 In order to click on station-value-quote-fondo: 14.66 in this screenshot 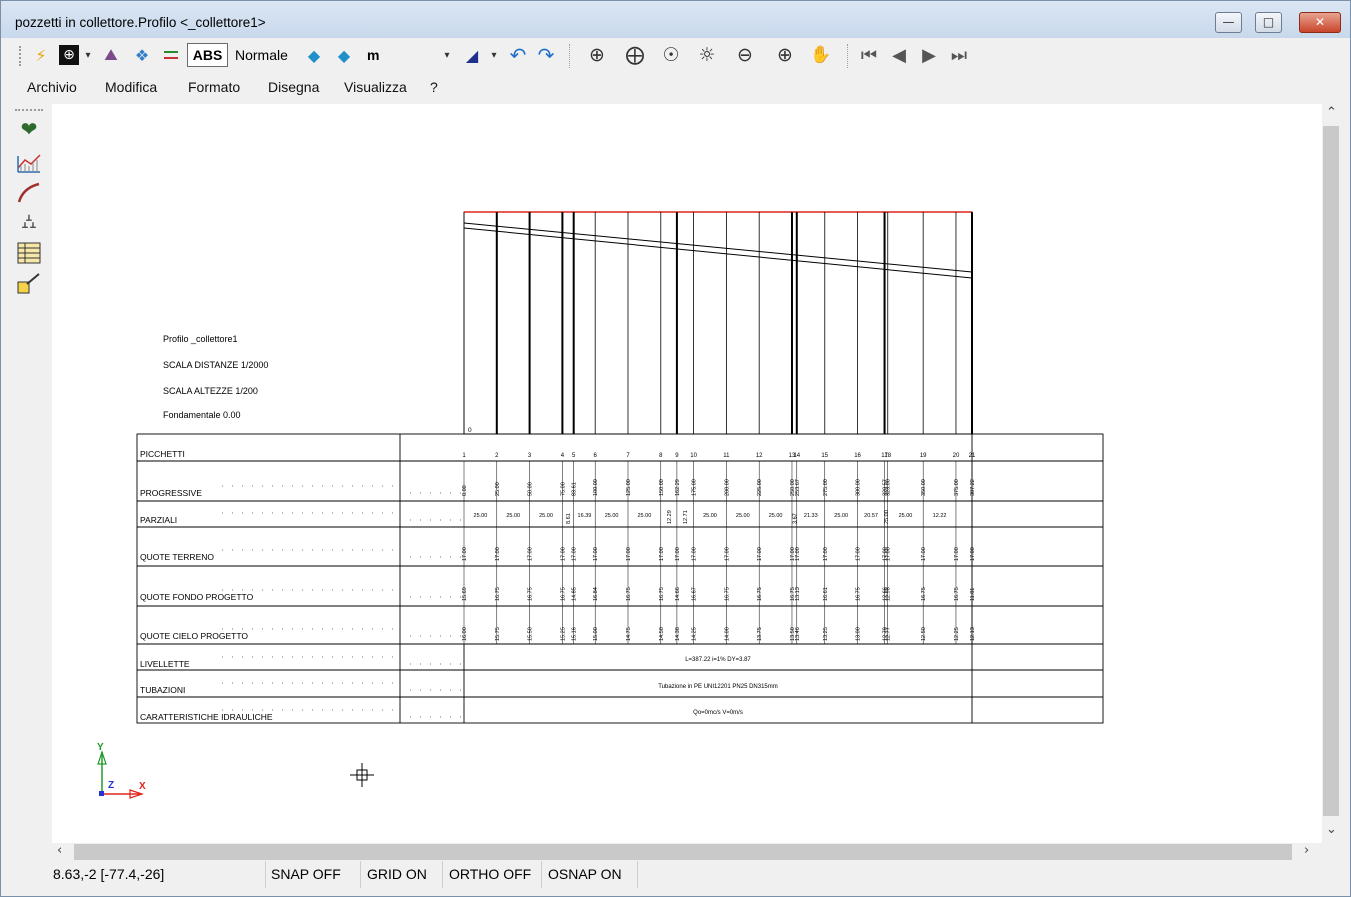, I will do `click(678, 594)`.